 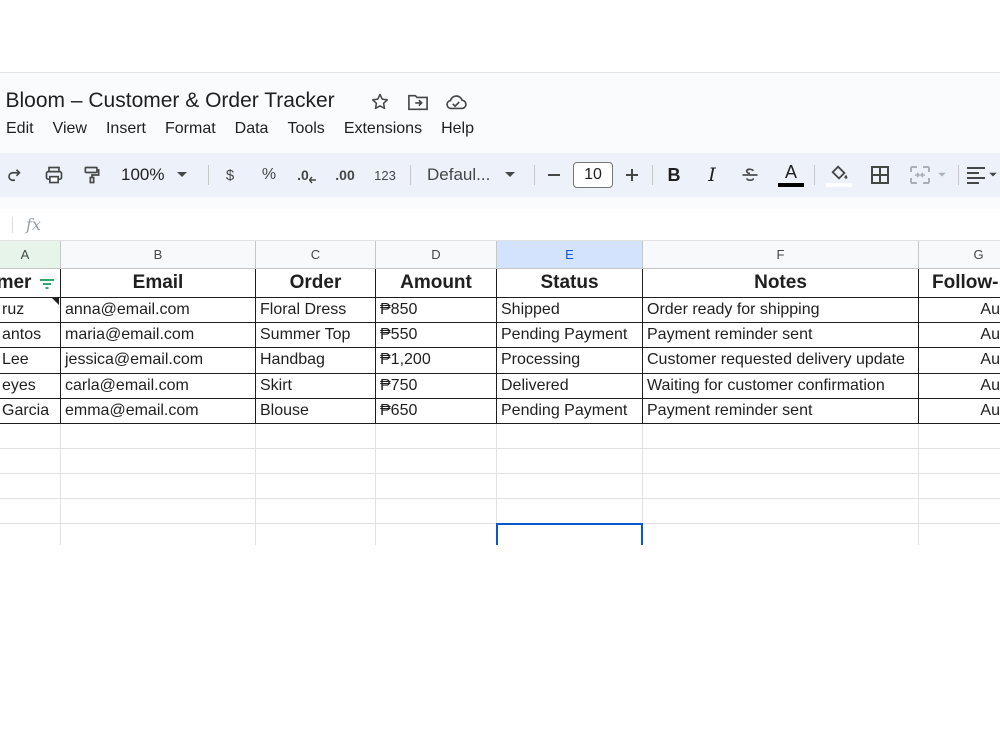 I want to click on move-to-folder-icon, so click(x=418, y=102).